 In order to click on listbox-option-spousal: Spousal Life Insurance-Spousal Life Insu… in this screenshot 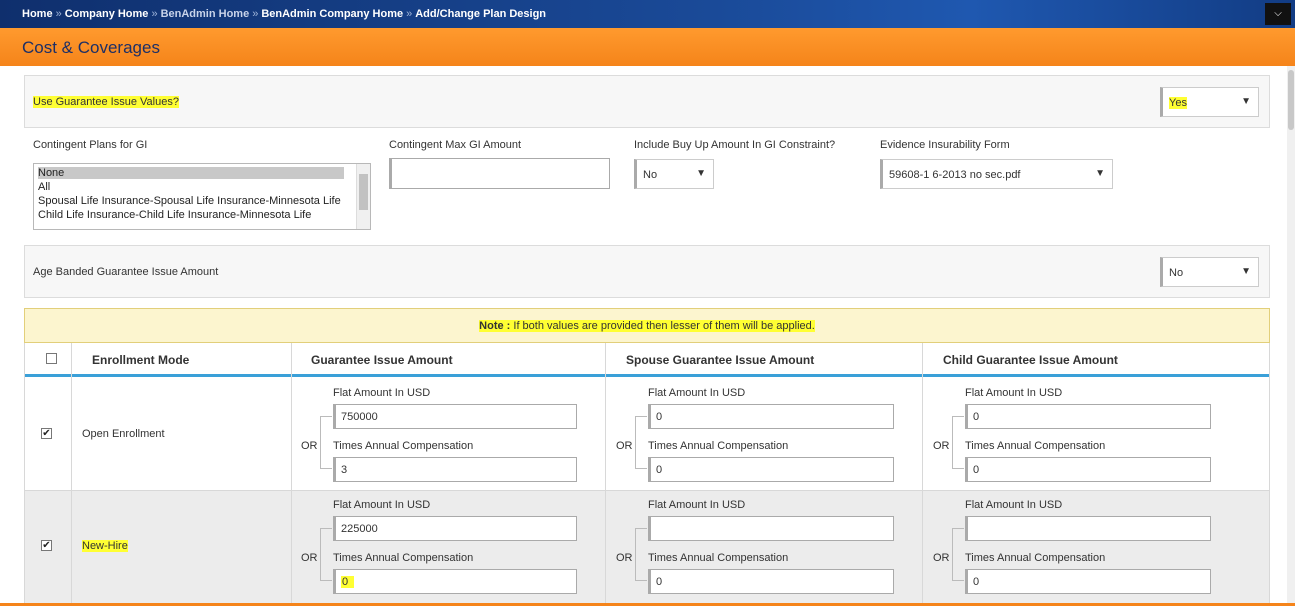, I will do `click(189, 201)`.